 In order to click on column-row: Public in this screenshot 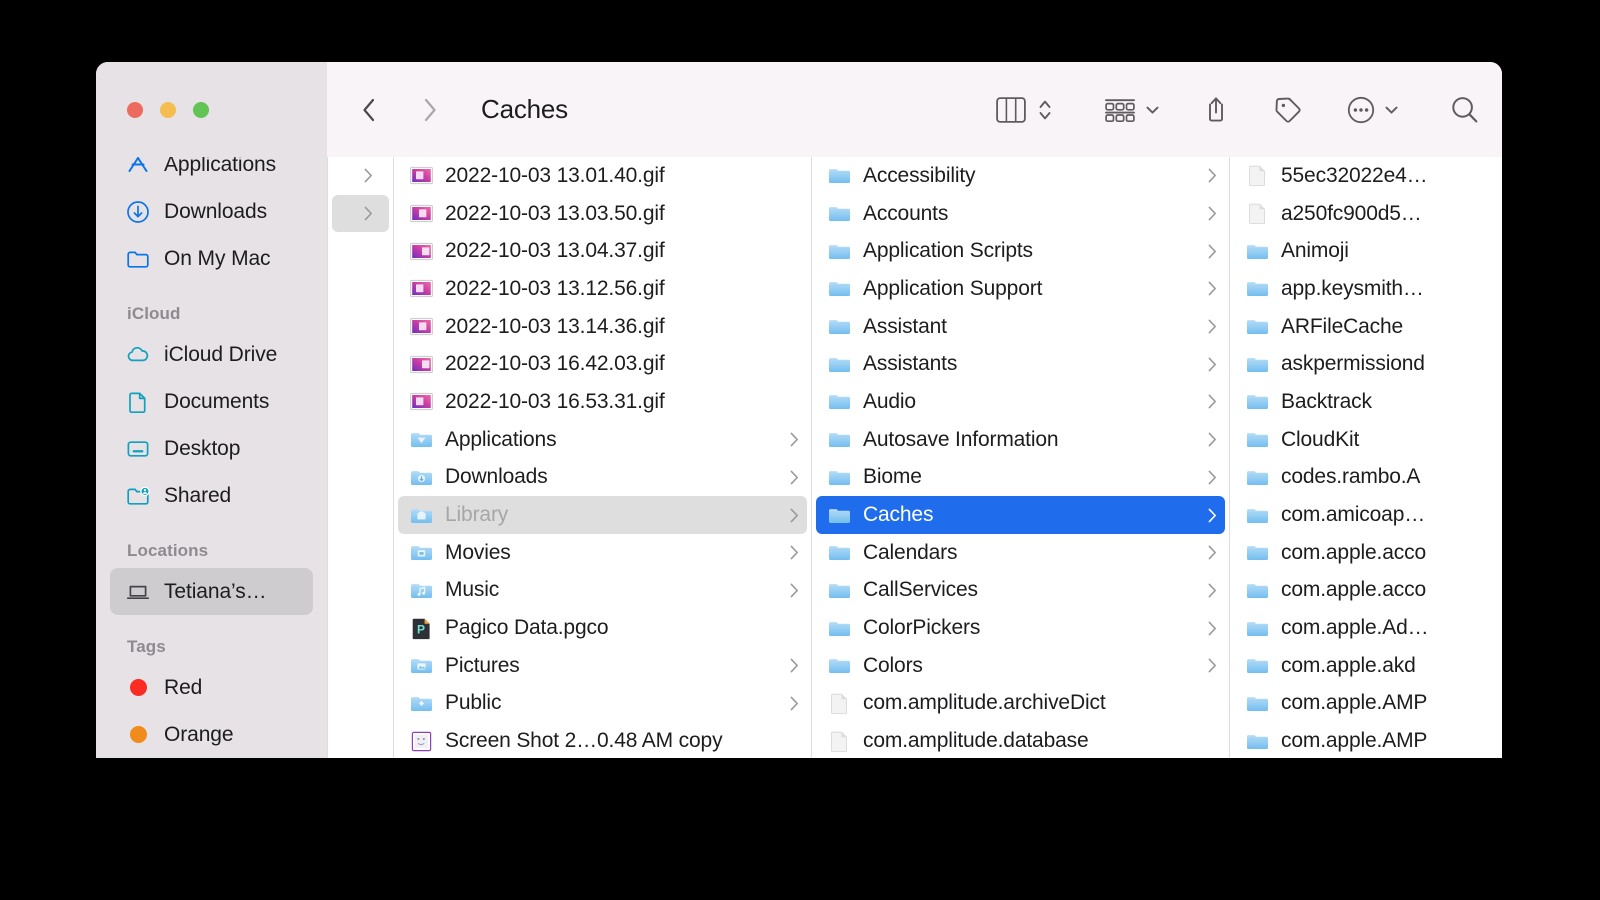, I will do `click(602, 704)`.